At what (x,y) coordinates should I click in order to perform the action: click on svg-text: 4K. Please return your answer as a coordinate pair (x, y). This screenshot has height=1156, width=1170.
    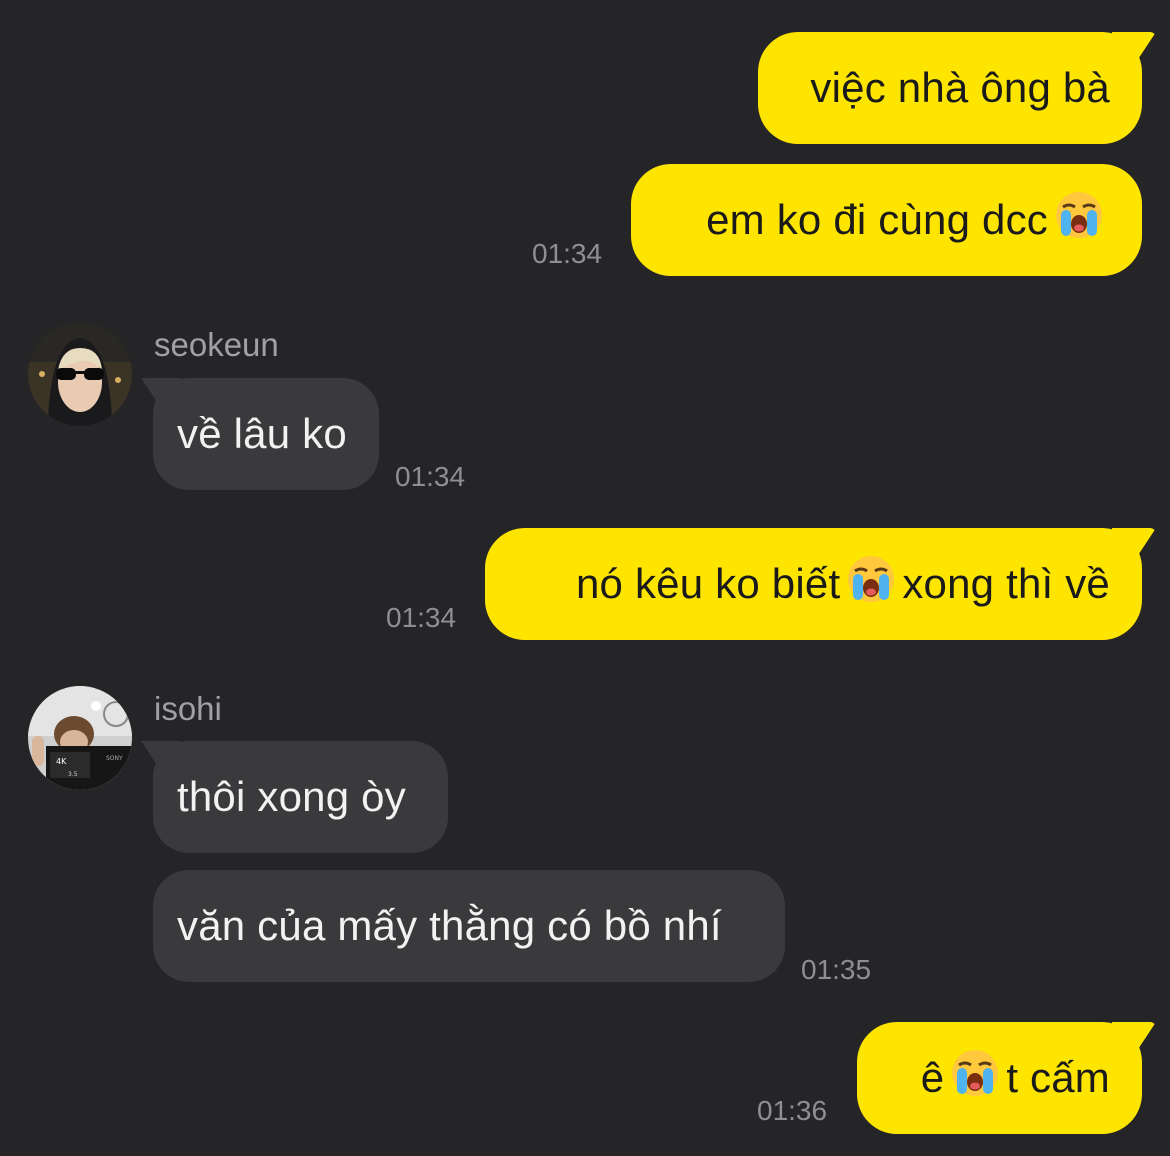
    Looking at the image, I should click on (61, 761).